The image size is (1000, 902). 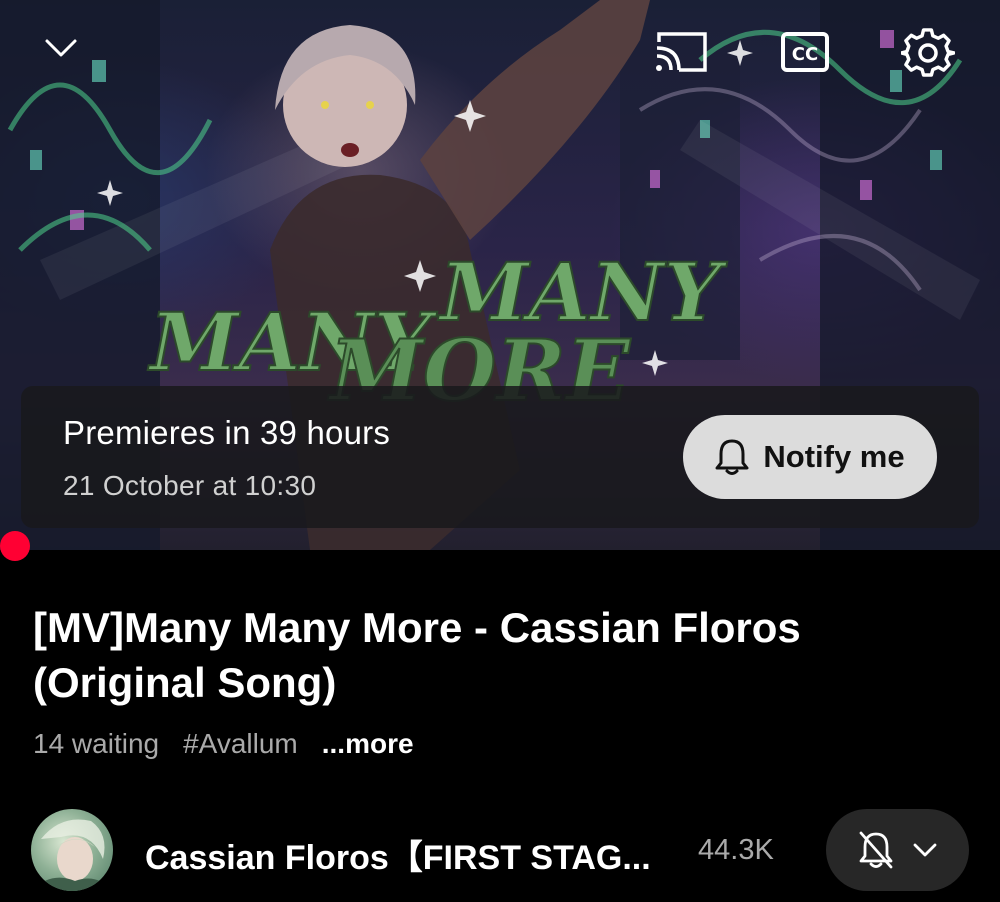 What do you see at coordinates (897, 850) in the screenshot?
I see `subscribed-notifications-button` at bounding box center [897, 850].